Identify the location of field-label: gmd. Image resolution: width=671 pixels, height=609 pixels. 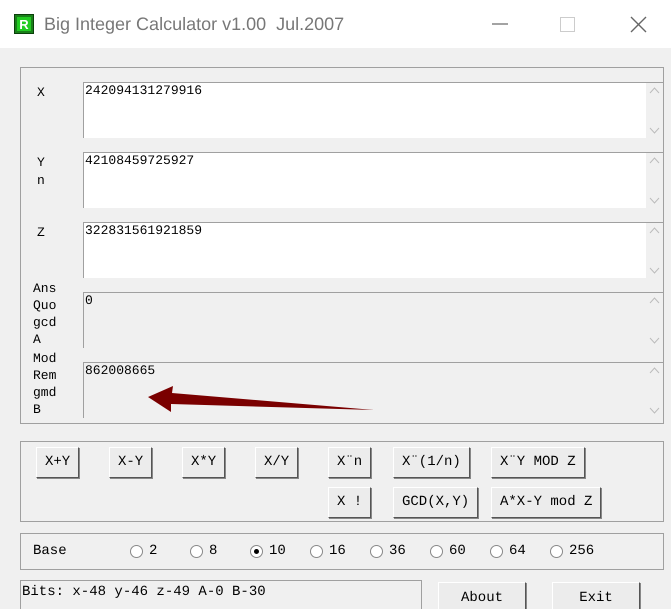
(44, 392).